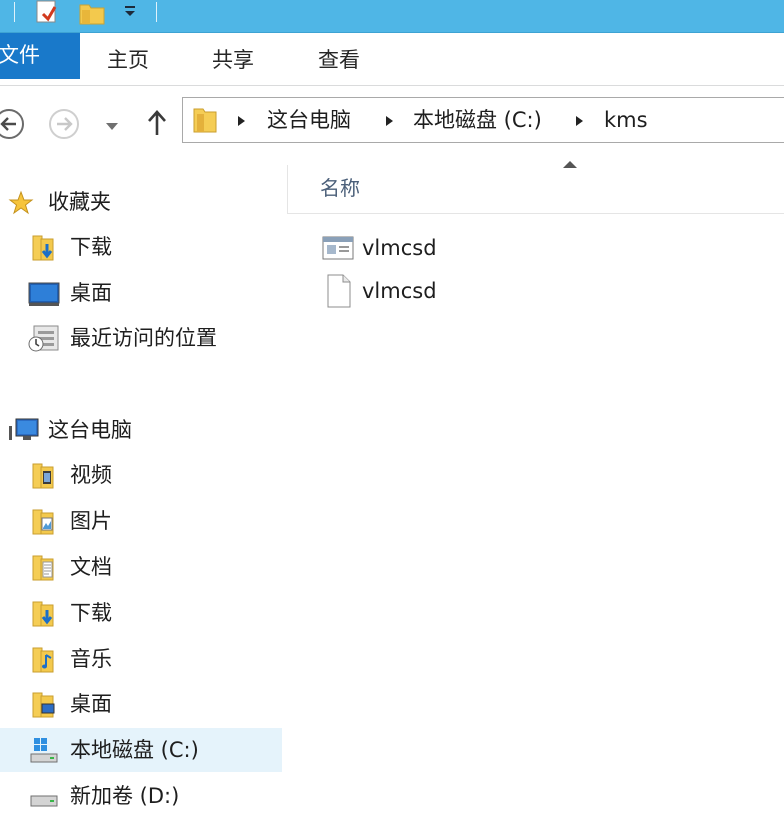  Describe the element at coordinates (141, 202) in the screenshot. I see `nav-favorites: 收藏夹` at that location.